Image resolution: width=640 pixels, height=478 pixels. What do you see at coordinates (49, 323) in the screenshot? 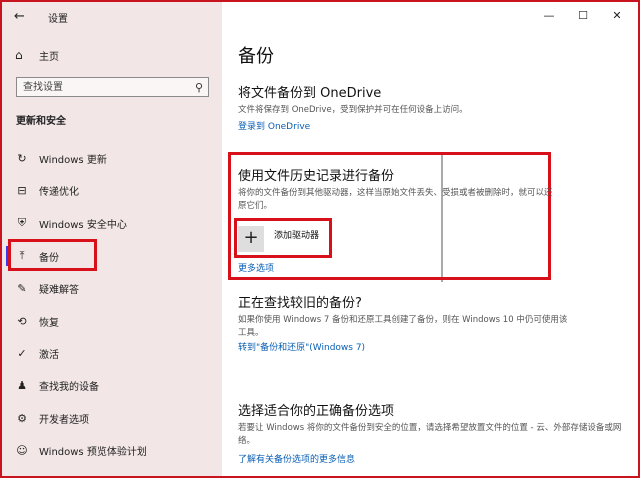
I see `sidebar-item-label: 恢复` at bounding box center [49, 323].